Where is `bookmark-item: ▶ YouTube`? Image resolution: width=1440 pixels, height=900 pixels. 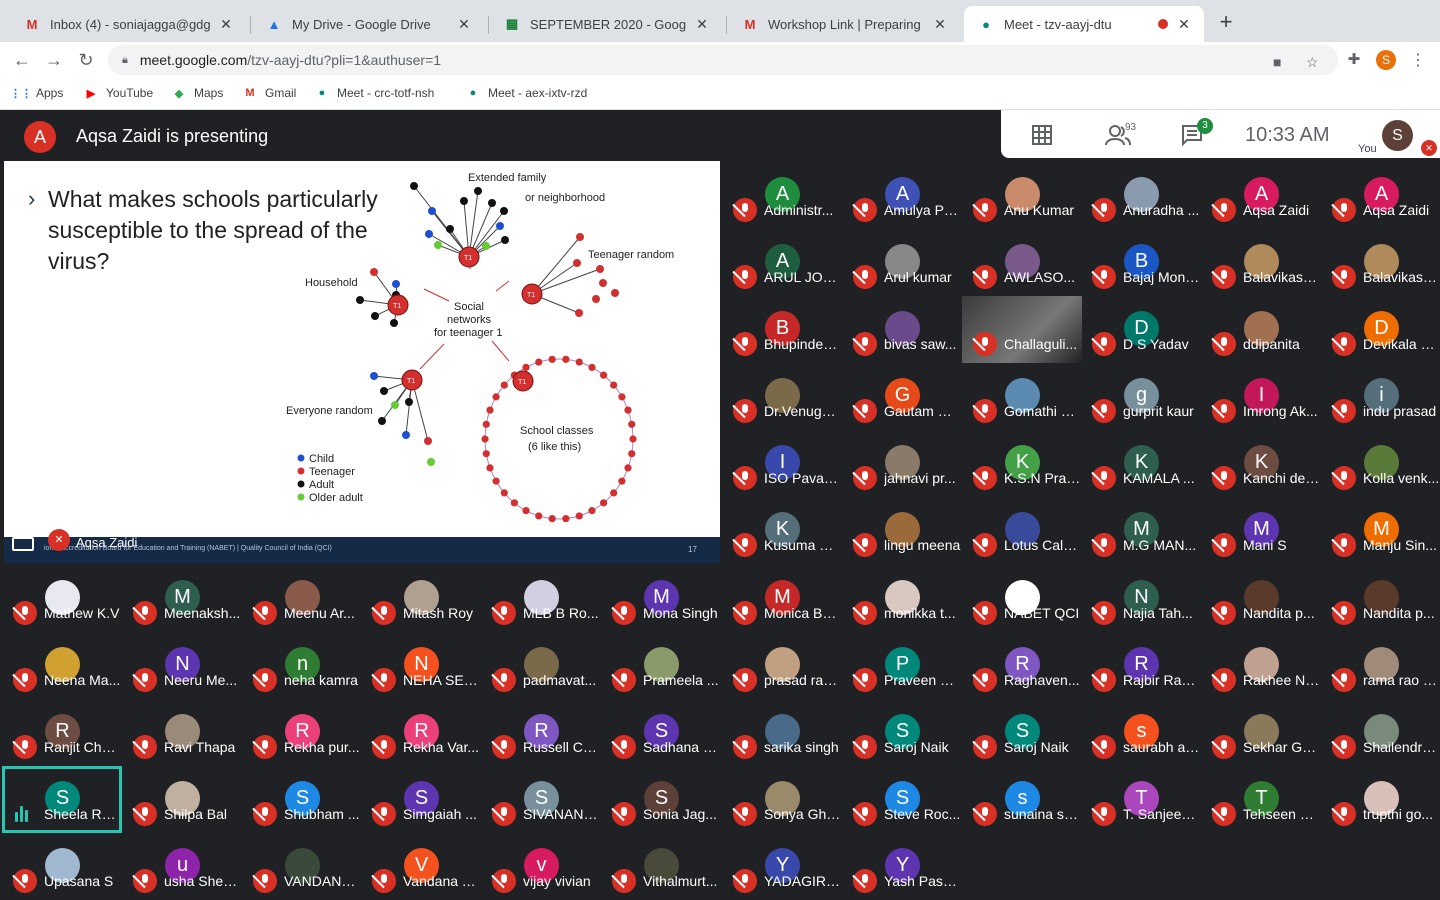
bookmark-item: ▶ YouTube is located at coordinates (118, 93).